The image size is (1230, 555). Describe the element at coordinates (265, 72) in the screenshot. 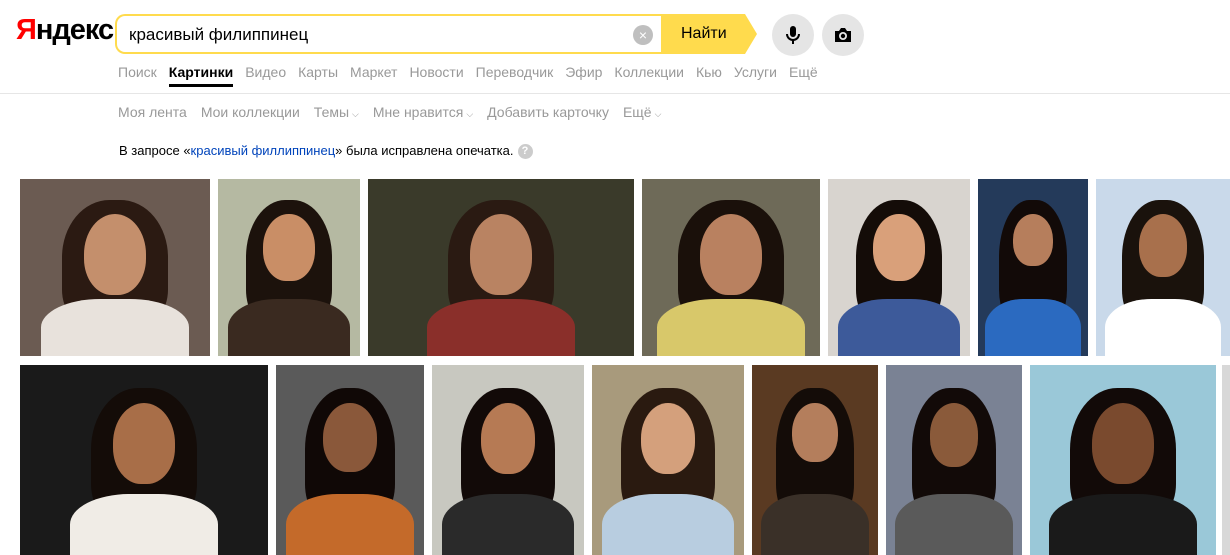

I see `service-tab: Видео` at that location.